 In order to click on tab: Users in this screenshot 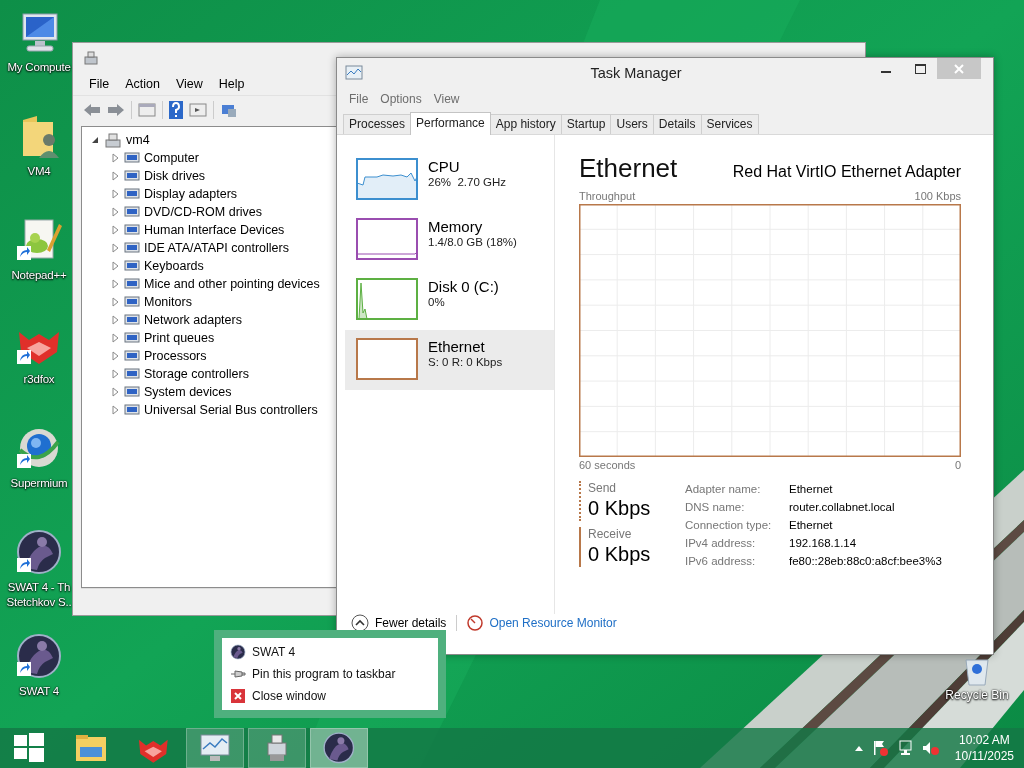, I will do `click(632, 124)`.